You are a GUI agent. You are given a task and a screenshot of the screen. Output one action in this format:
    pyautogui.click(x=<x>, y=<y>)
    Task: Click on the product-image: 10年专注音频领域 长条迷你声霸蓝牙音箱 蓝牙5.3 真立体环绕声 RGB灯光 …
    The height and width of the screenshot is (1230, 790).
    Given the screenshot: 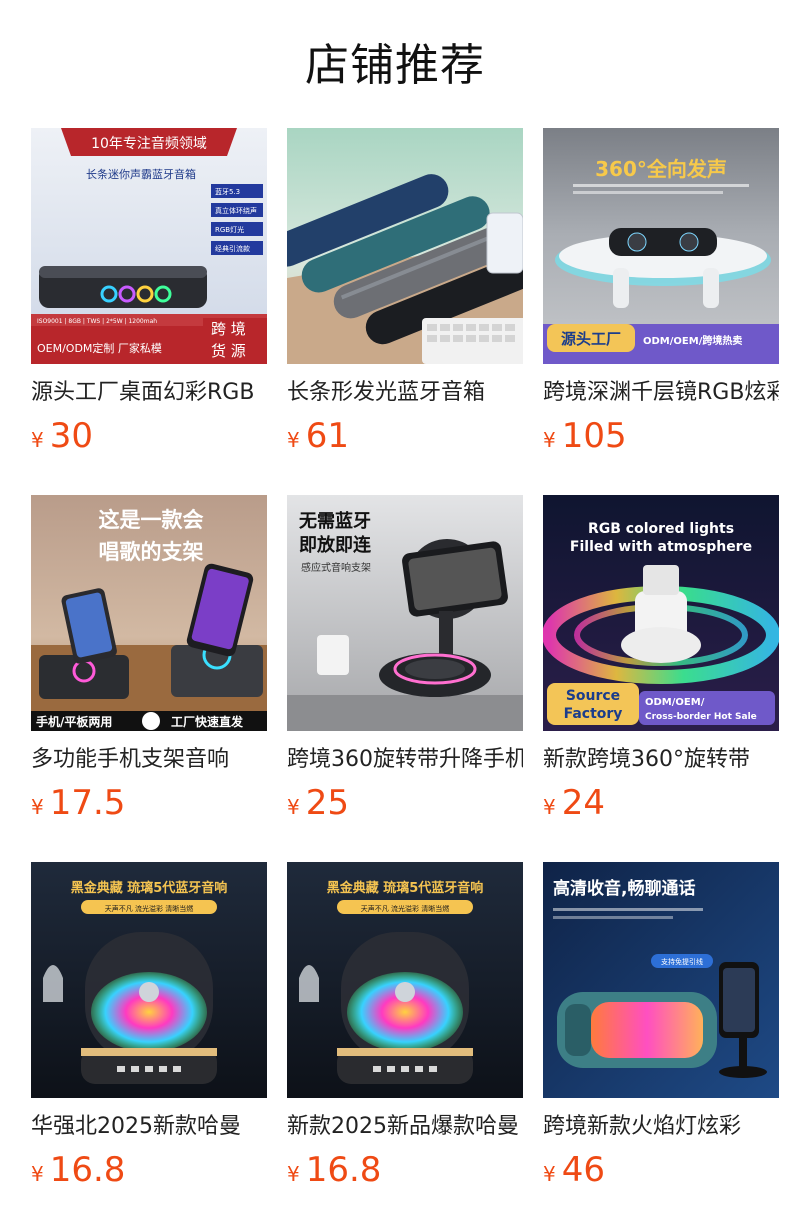 What is the action you would take?
    pyautogui.click(x=149, y=246)
    